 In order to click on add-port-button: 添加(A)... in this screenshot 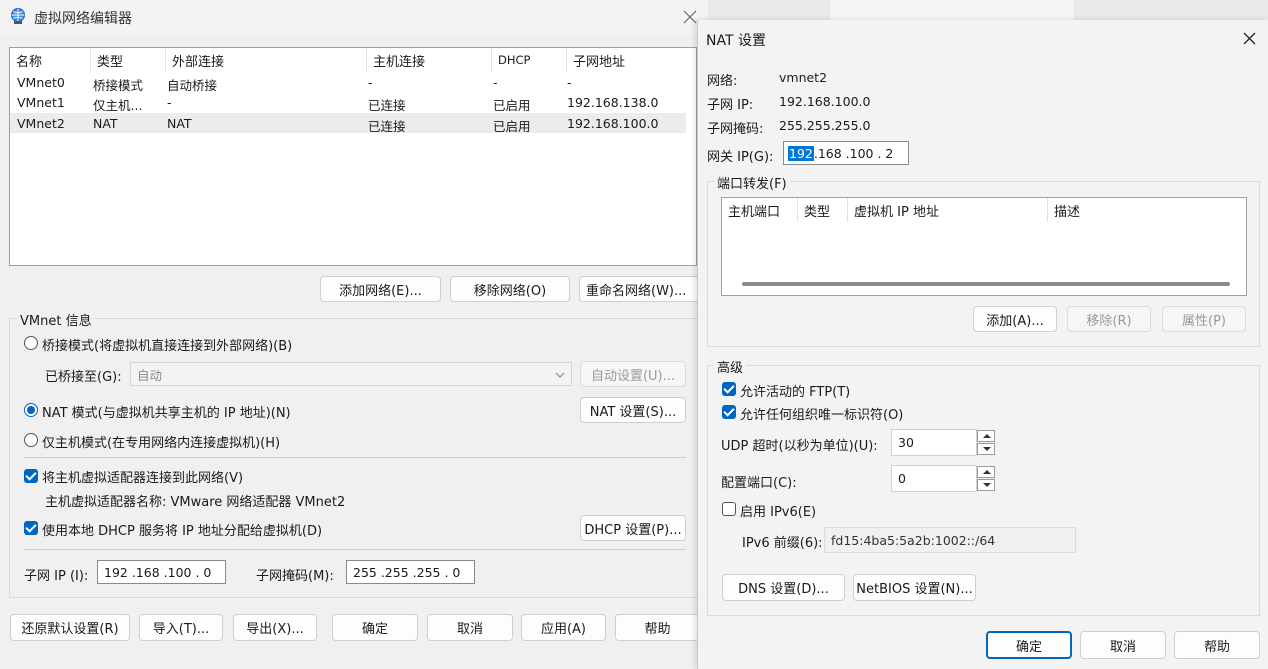, I will do `click(1015, 319)`.